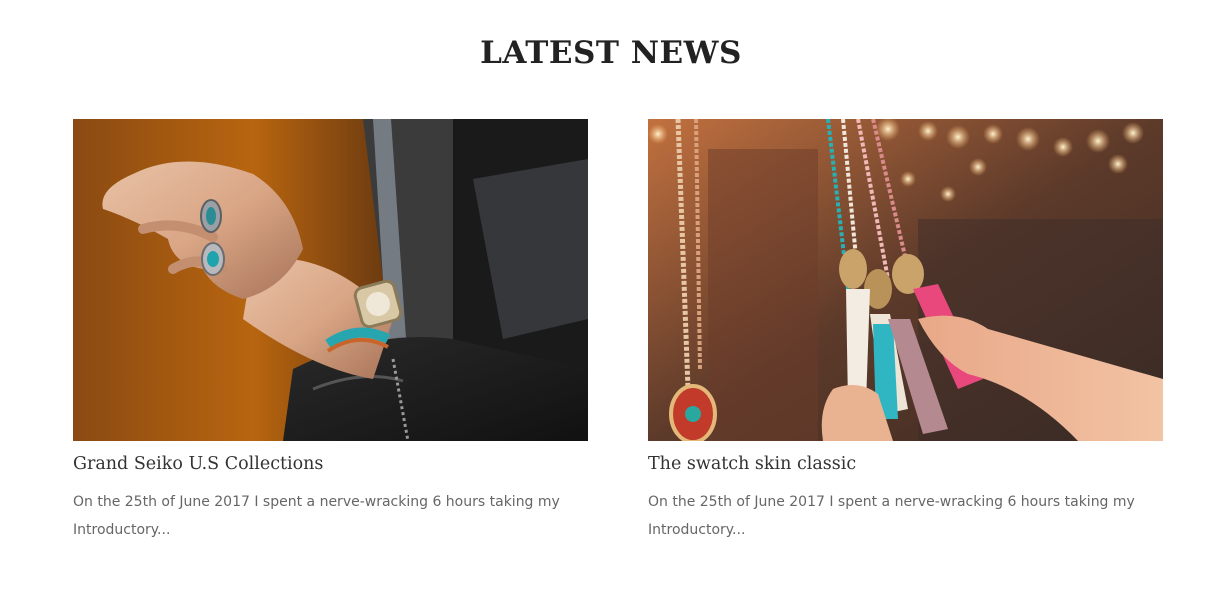 The width and height of the screenshot is (1222, 593). I want to click on news-title-link: Grand Seiko U.S Collections, so click(198, 464).